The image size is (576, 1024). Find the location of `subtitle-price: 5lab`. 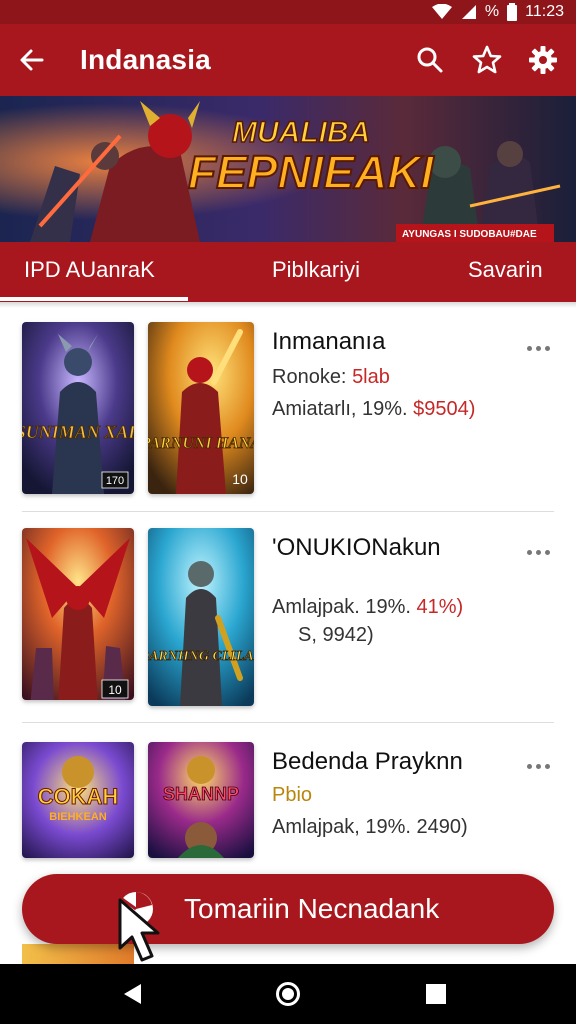

subtitle-price: 5lab is located at coordinates (371, 377).